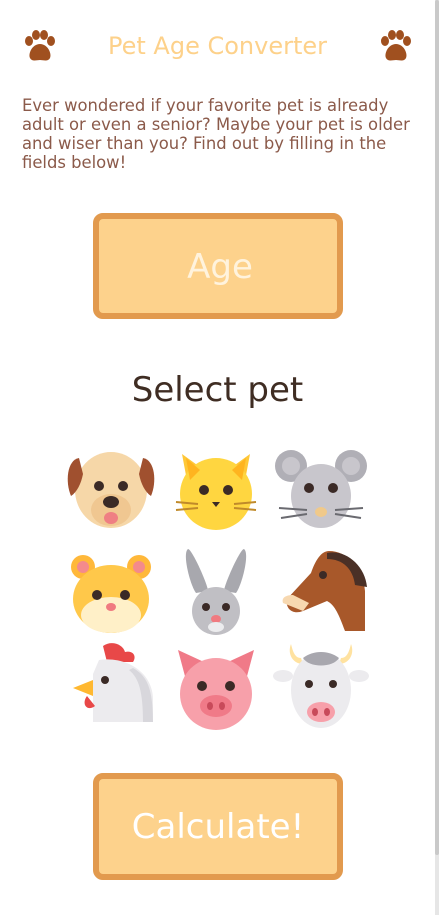  I want to click on page-title: Pet Age Converter, so click(217, 46).